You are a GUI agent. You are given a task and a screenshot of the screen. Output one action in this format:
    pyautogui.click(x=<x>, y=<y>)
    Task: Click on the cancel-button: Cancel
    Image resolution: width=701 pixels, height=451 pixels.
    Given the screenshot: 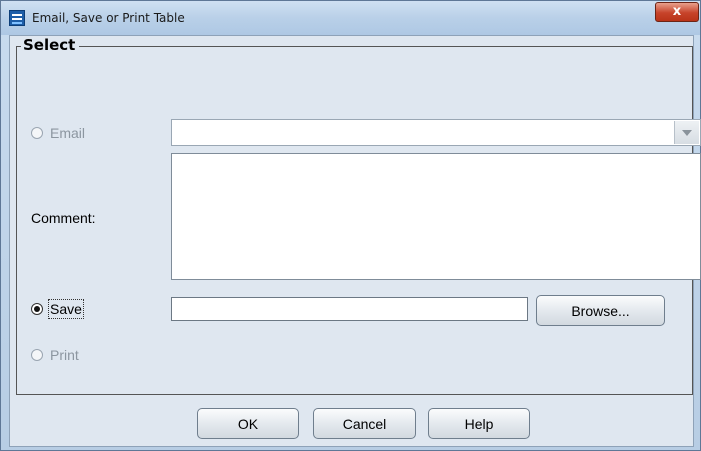 What is the action you would take?
    pyautogui.click(x=364, y=423)
    